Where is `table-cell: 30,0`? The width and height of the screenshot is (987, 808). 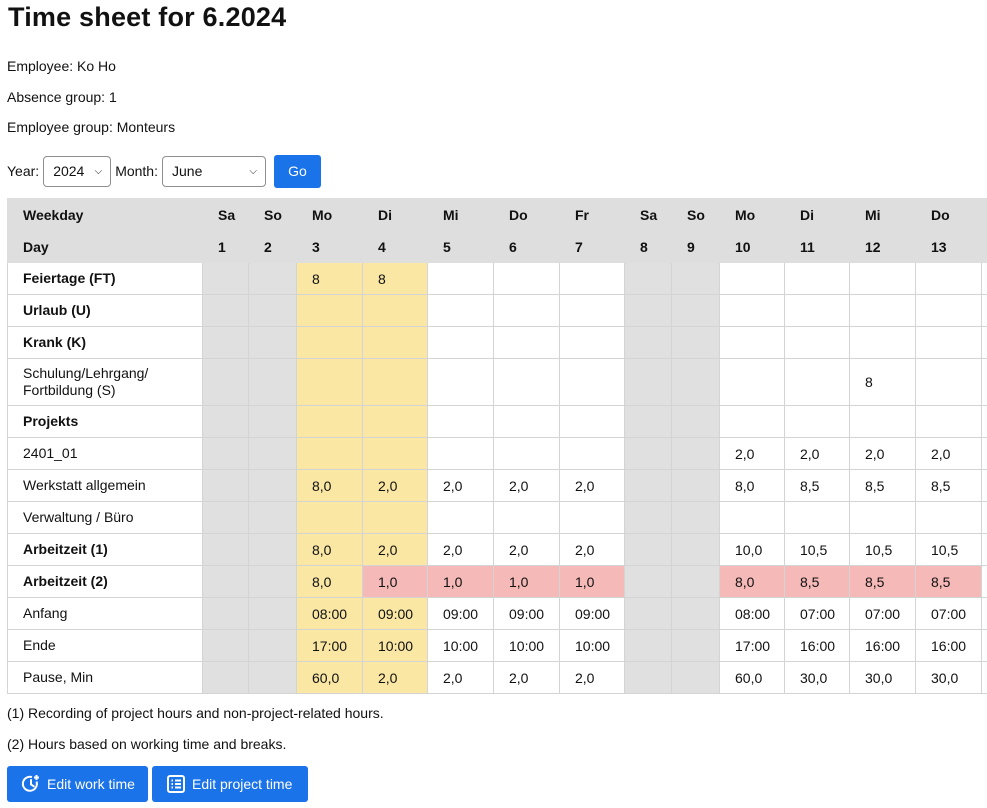
table-cell: 30,0 is located at coordinates (948, 677).